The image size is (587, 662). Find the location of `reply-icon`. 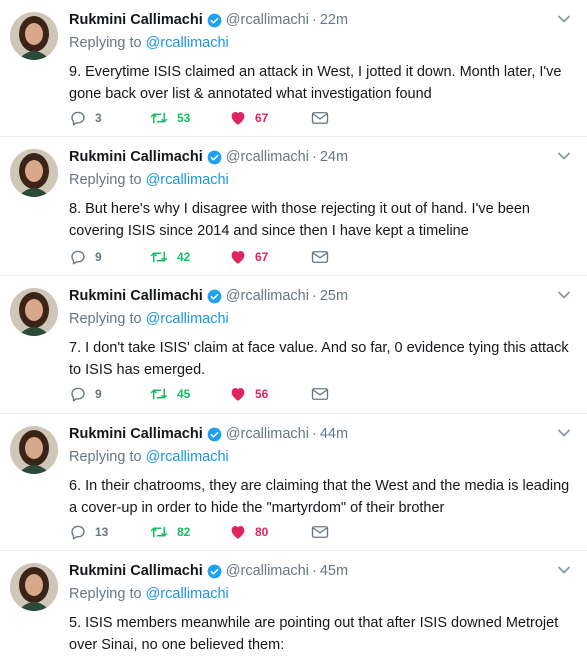

reply-icon is located at coordinates (78, 532).